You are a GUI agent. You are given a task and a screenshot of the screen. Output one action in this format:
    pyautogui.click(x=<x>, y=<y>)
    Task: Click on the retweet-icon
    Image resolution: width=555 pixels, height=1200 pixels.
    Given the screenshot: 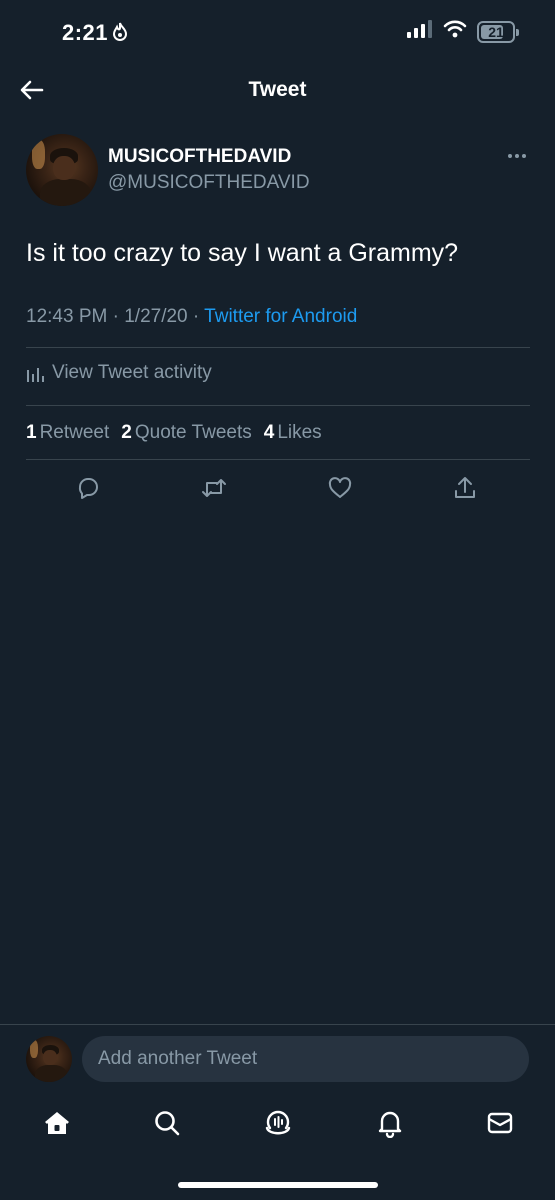 What is the action you would take?
    pyautogui.click(x=214, y=488)
    